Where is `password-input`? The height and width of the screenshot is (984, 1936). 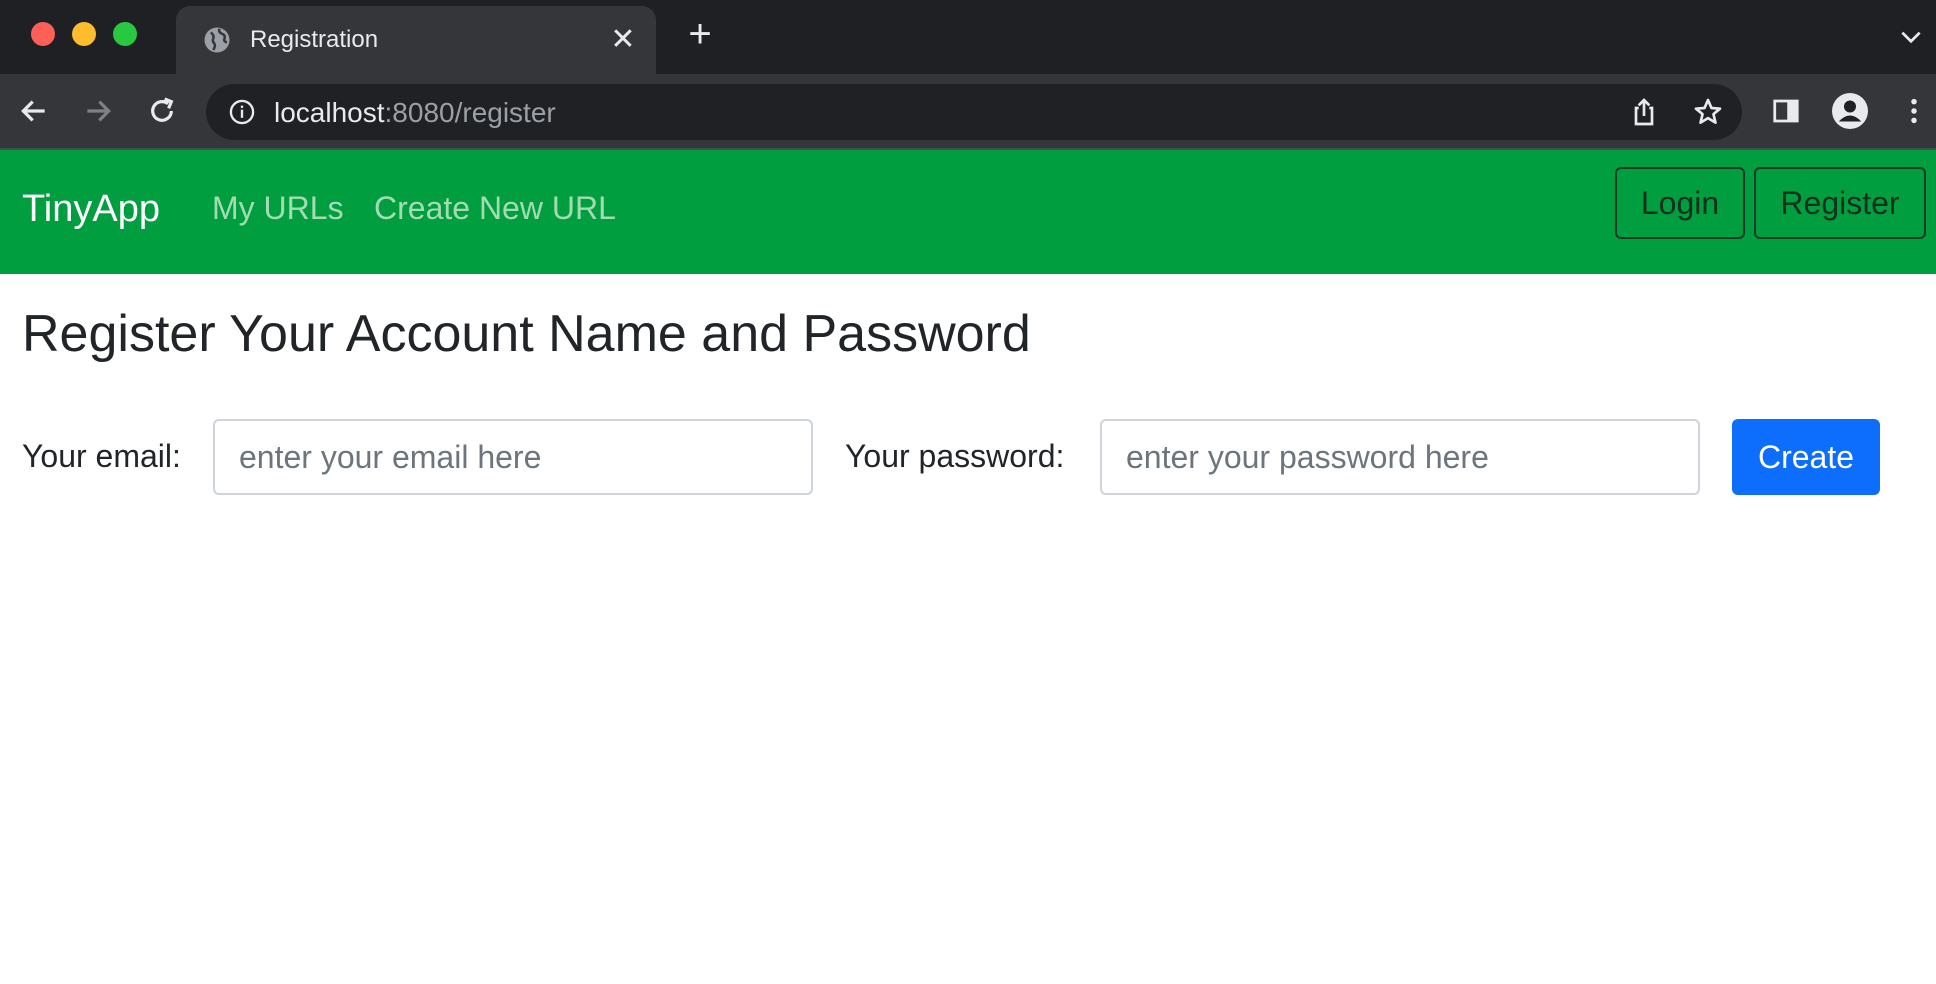 password-input is located at coordinates (1400, 457).